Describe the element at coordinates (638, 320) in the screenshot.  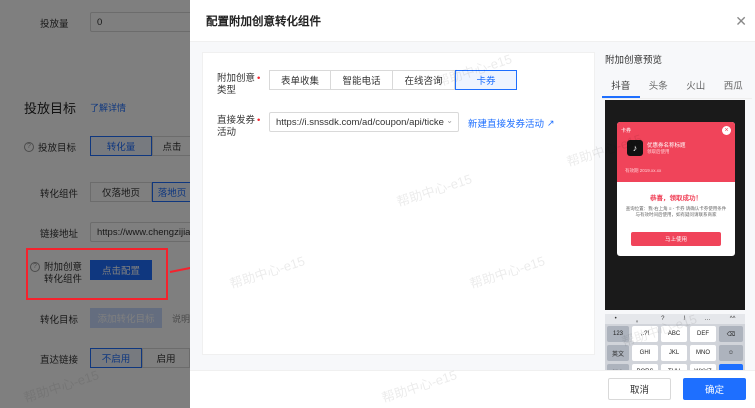
I see `kb-tool: 。` at that location.